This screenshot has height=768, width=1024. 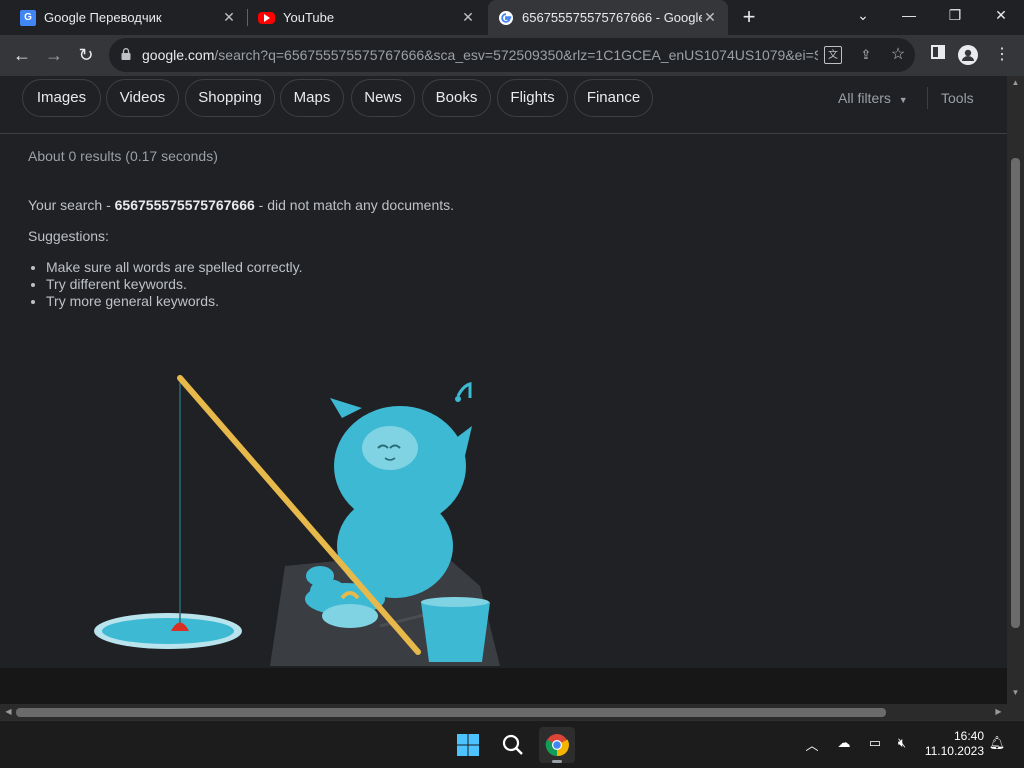 What do you see at coordinates (612, 17) in the screenshot?
I see `tab-title: 656755575575767666 - Google` at bounding box center [612, 17].